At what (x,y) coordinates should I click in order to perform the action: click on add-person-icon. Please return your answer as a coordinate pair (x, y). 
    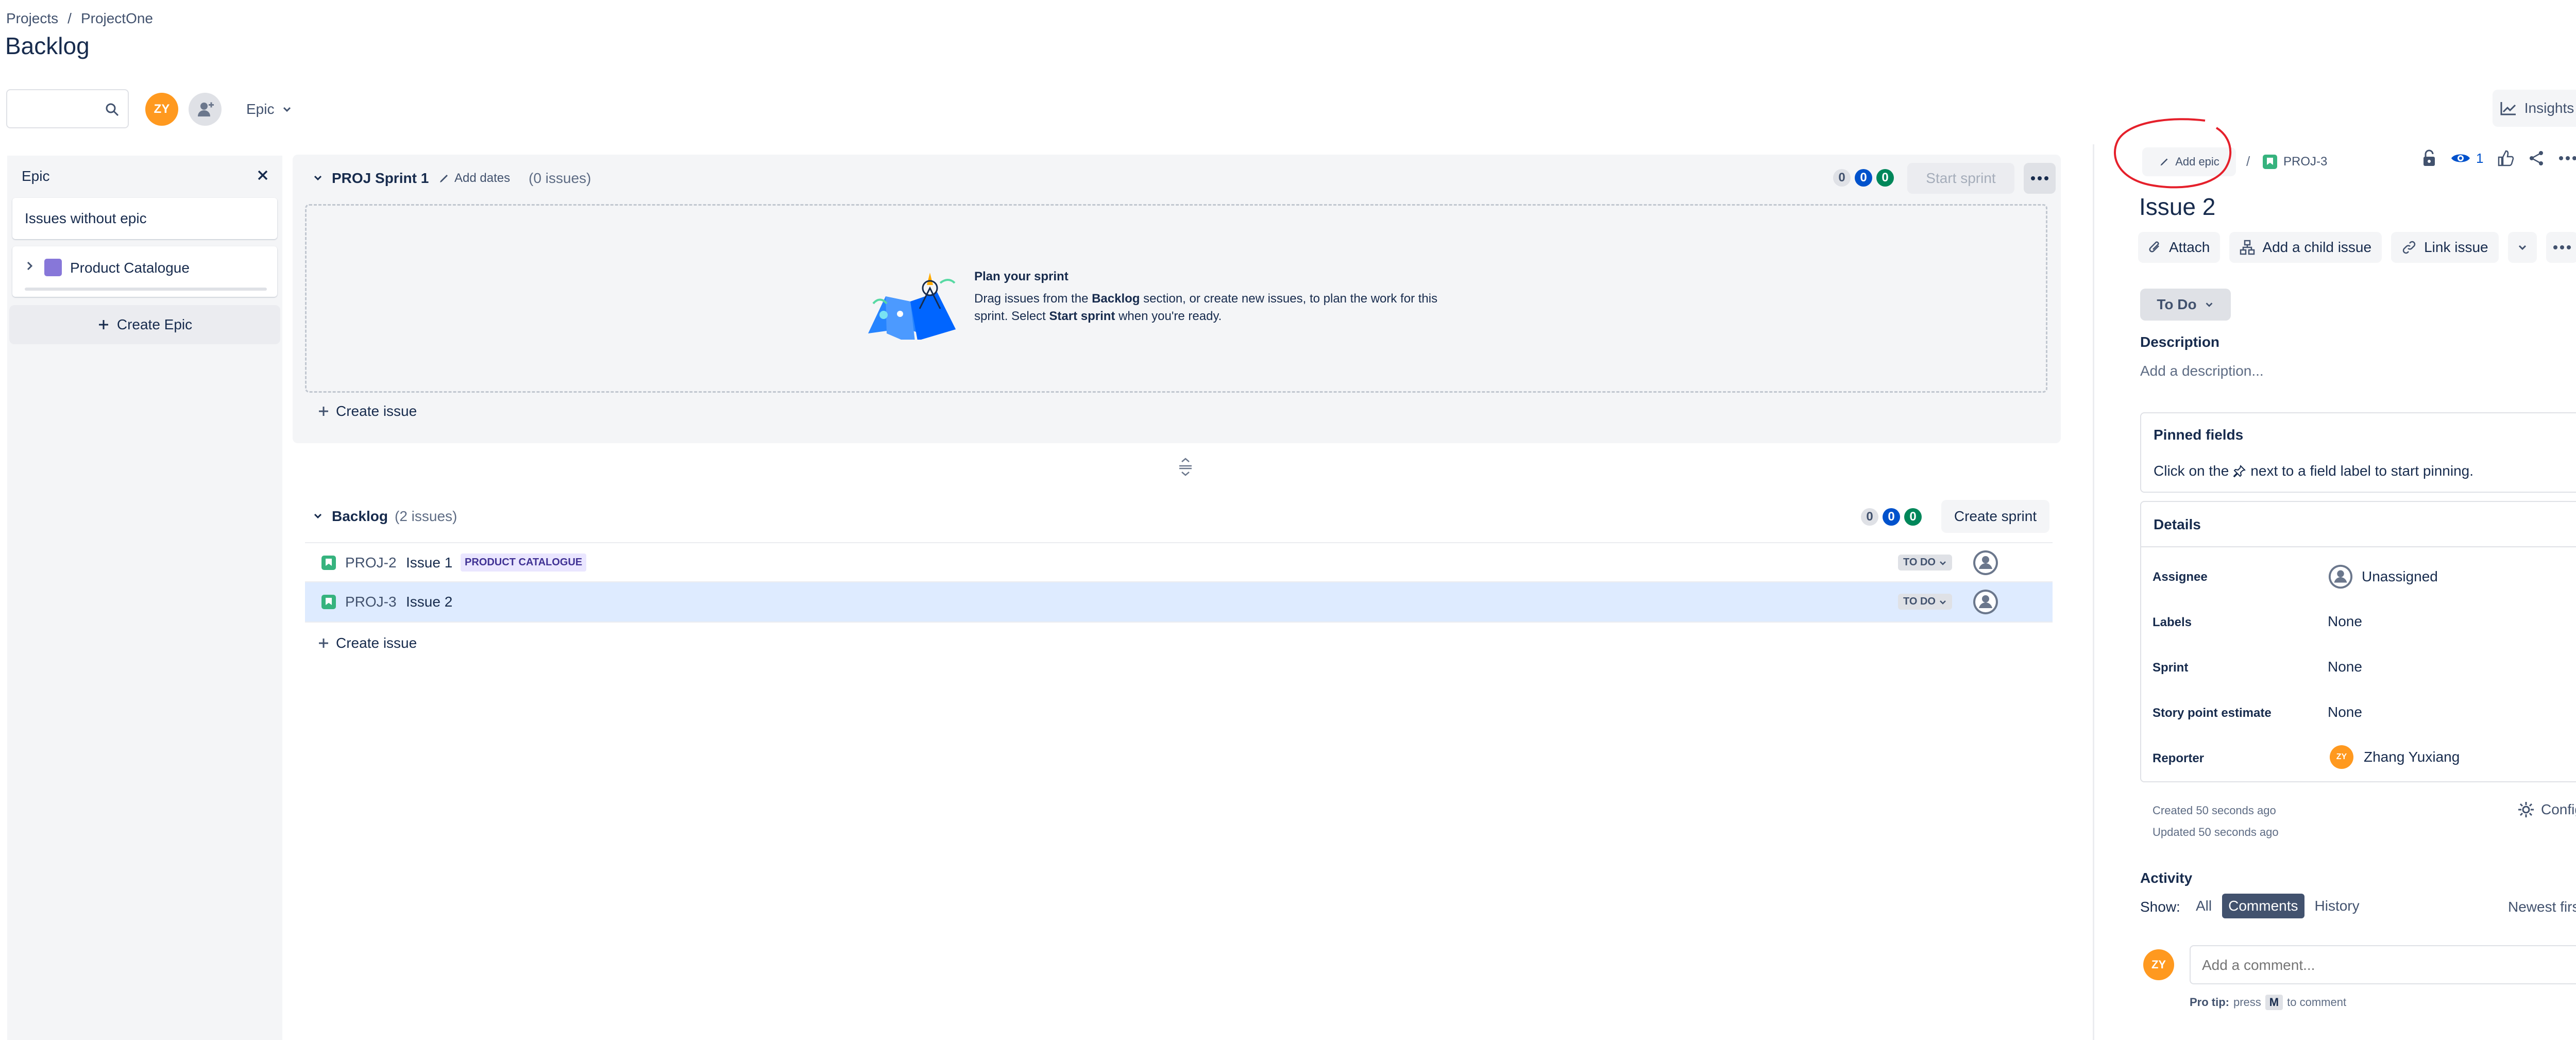
    Looking at the image, I should click on (206, 109).